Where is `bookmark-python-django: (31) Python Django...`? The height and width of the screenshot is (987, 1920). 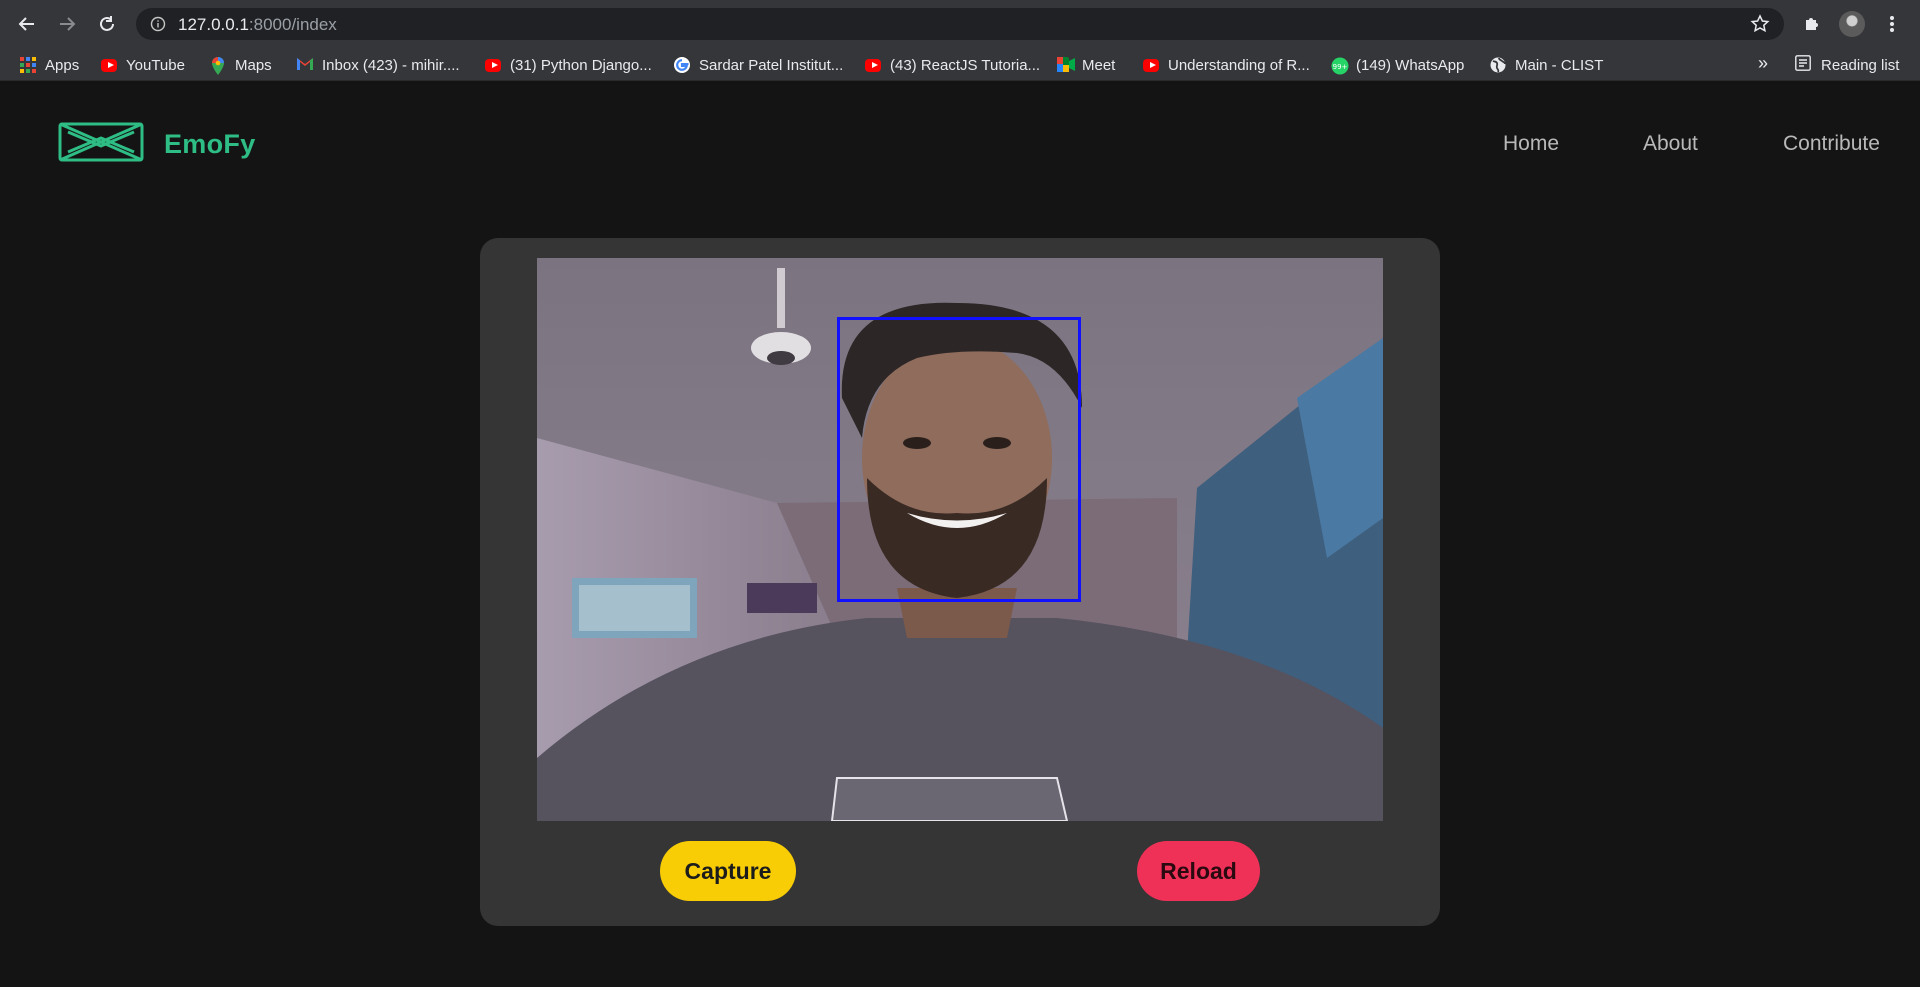
bookmark-python-django: (31) Python Django... is located at coordinates (568, 65).